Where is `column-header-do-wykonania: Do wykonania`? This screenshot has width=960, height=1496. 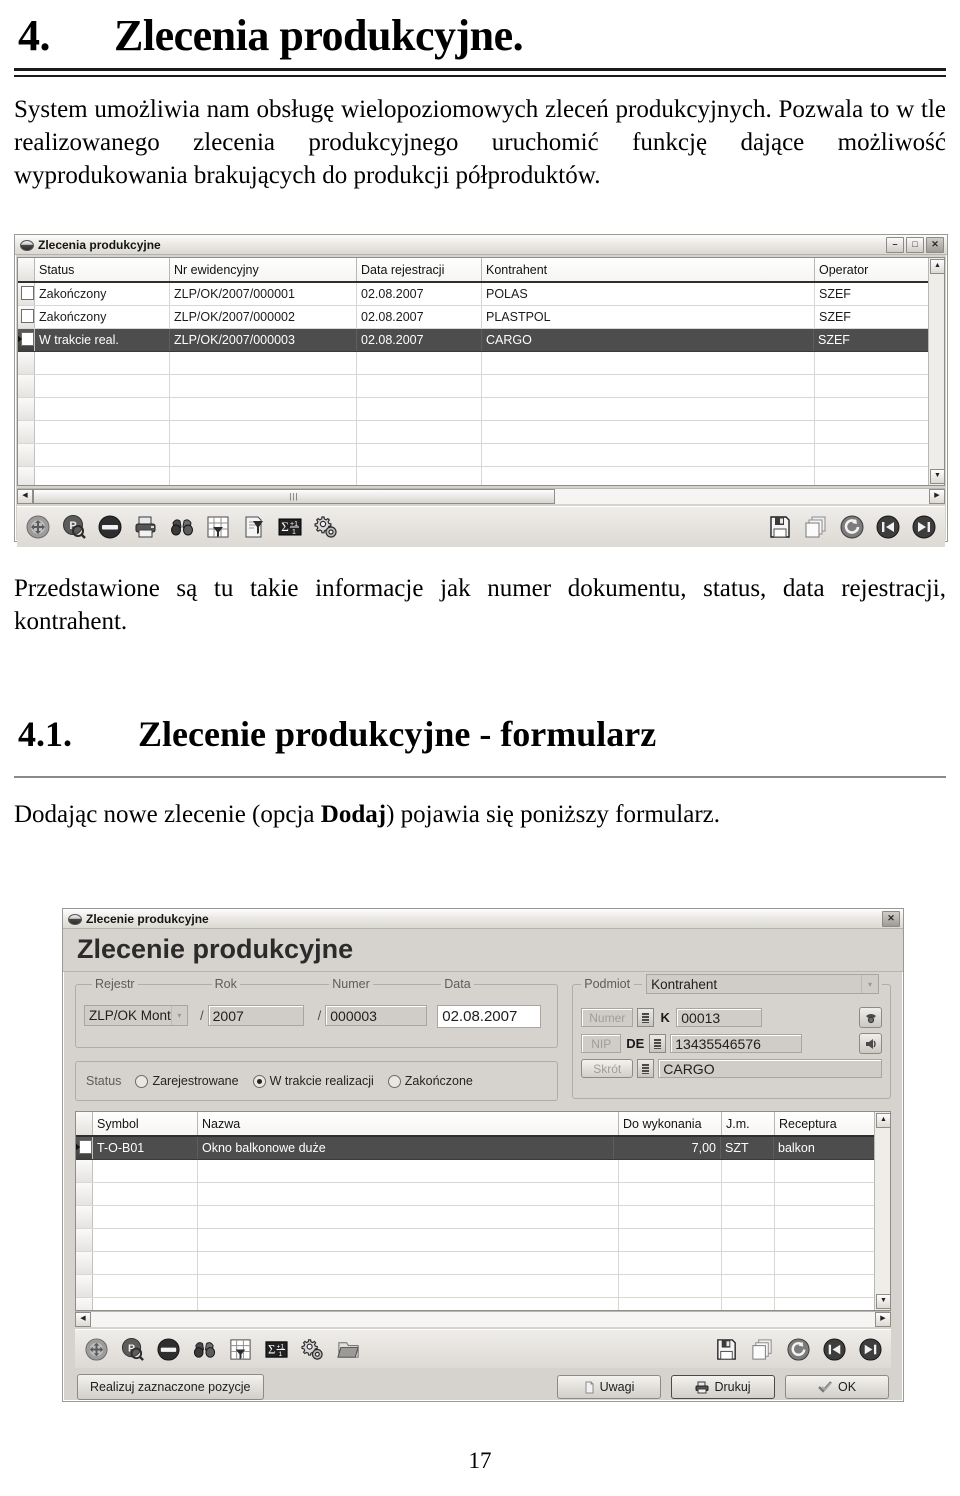
column-header-do-wykonania: Do wykonania is located at coordinates (670, 1123).